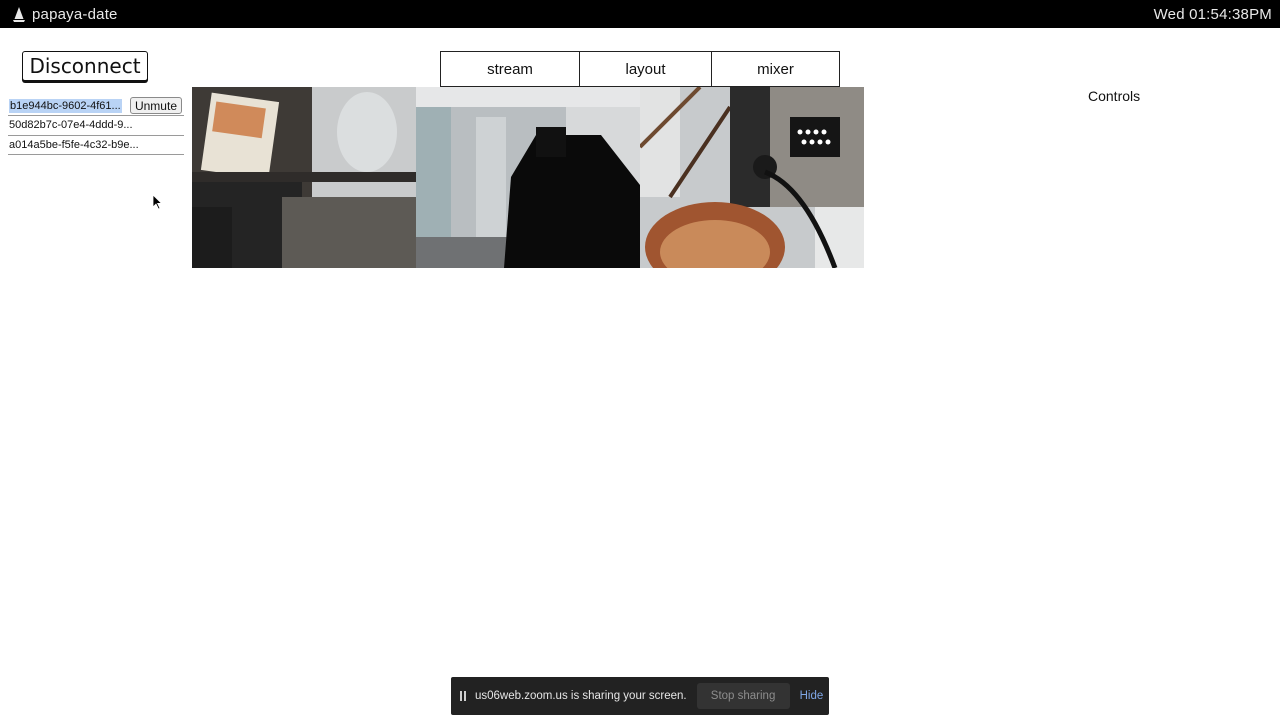  Describe the element at coordinates (463, 696) in the screenshot. I see `pause-icon` at that location.